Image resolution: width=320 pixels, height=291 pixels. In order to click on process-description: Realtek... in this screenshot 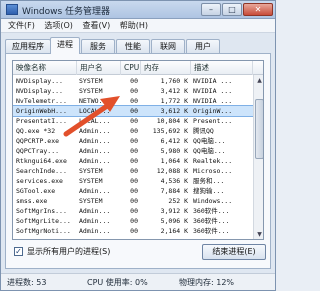, I will do `click(213, 161)`.